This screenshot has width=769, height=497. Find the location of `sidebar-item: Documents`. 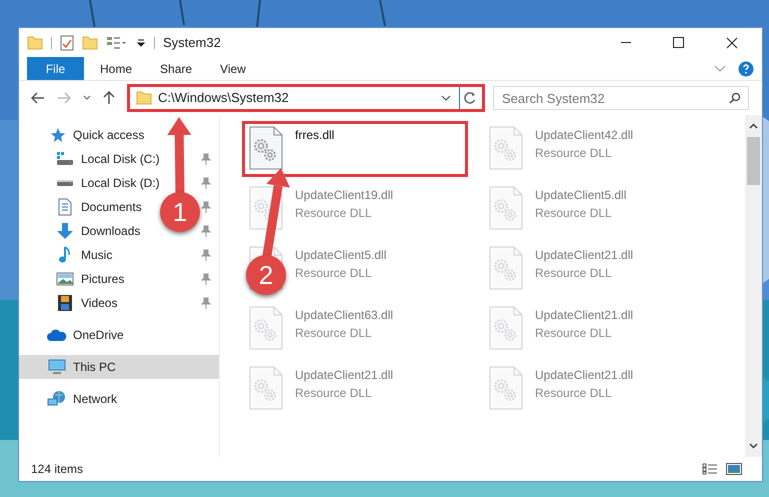

sidebar-item: Documents is located at coordinates (82, 207).